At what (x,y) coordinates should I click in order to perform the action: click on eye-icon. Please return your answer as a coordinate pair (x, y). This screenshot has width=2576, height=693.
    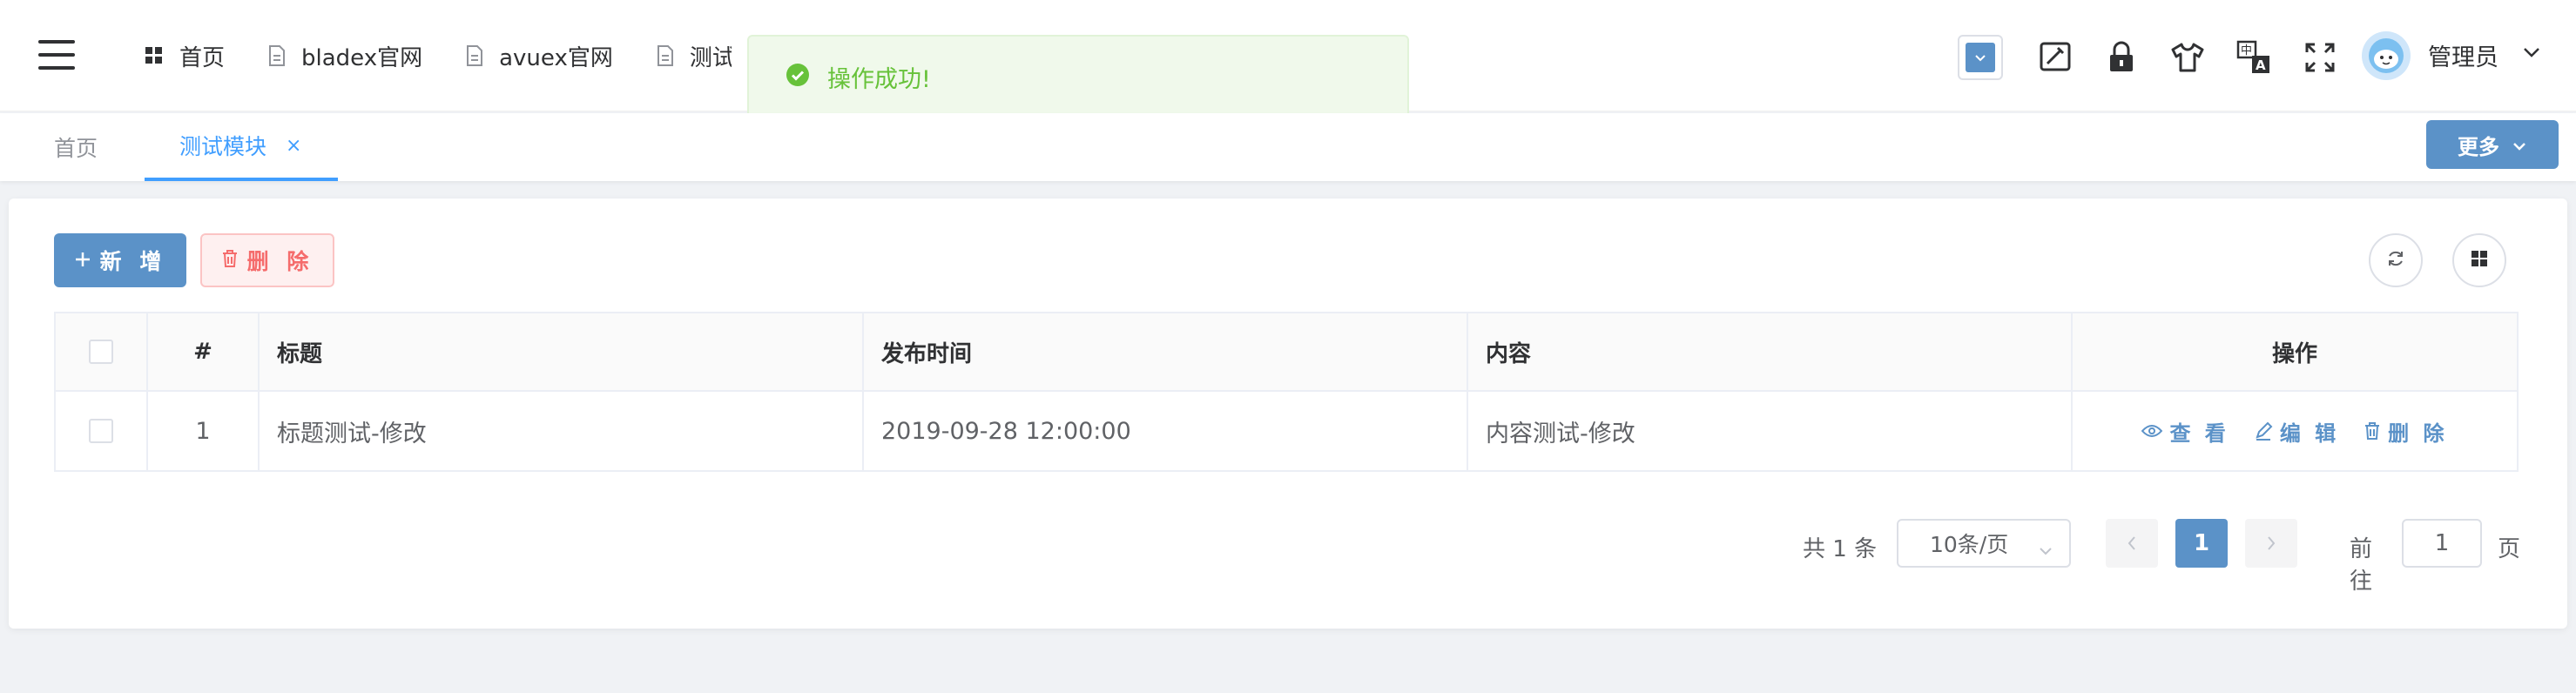
    Looking at the image, I should click on (2152, 431).